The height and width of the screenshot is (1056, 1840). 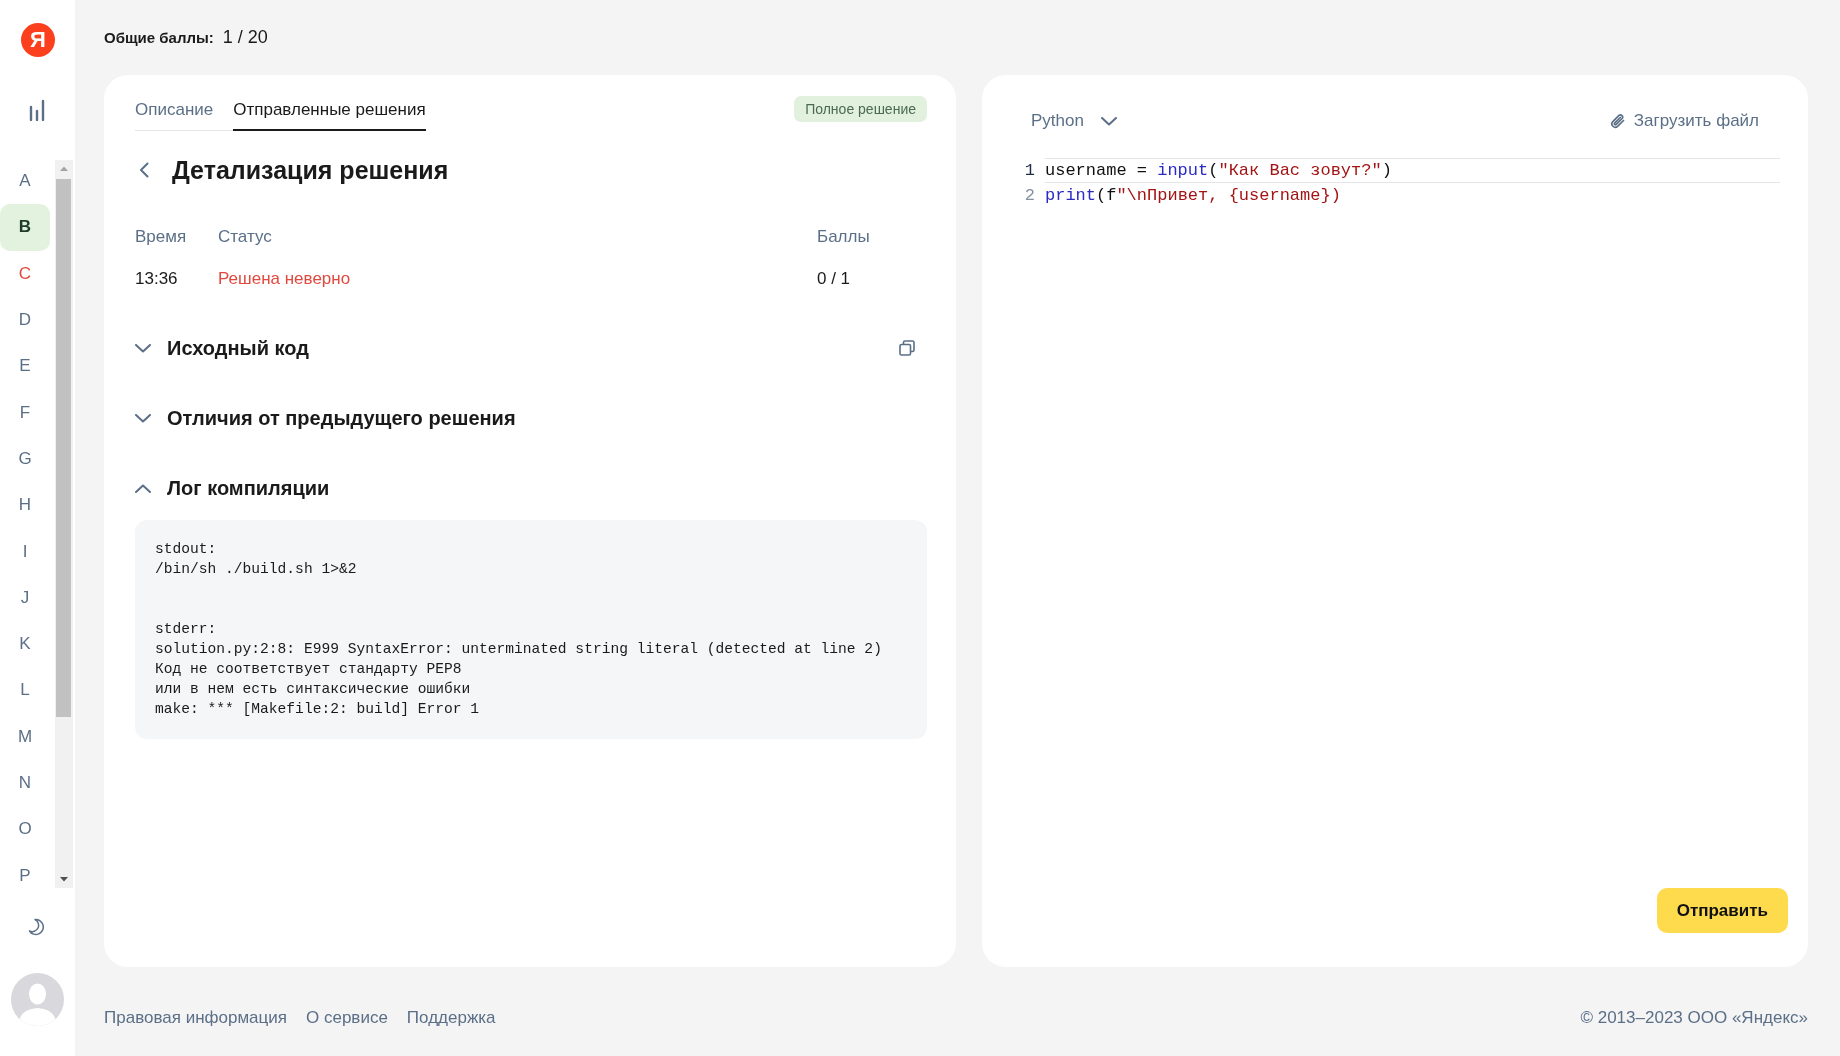 What do you see at coordinates (157, 279) in the screenshot?
I see `table-cell-text: 13:36` at bounding box center [157, 279].